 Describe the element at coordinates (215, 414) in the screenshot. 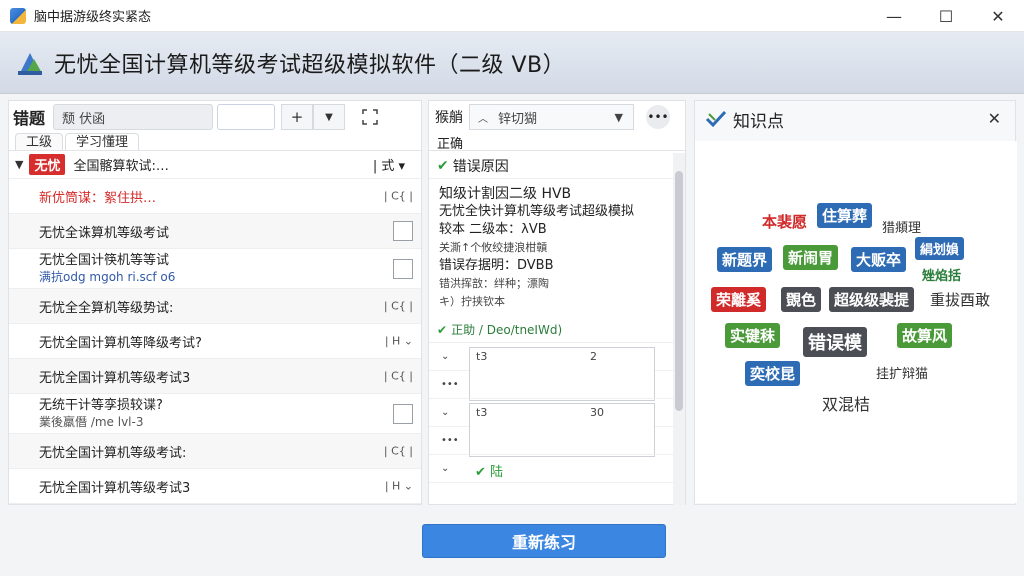

I see `list-item: 无统干计等孪损较谍? 業後羸僭 /me lvl-3` at that location.